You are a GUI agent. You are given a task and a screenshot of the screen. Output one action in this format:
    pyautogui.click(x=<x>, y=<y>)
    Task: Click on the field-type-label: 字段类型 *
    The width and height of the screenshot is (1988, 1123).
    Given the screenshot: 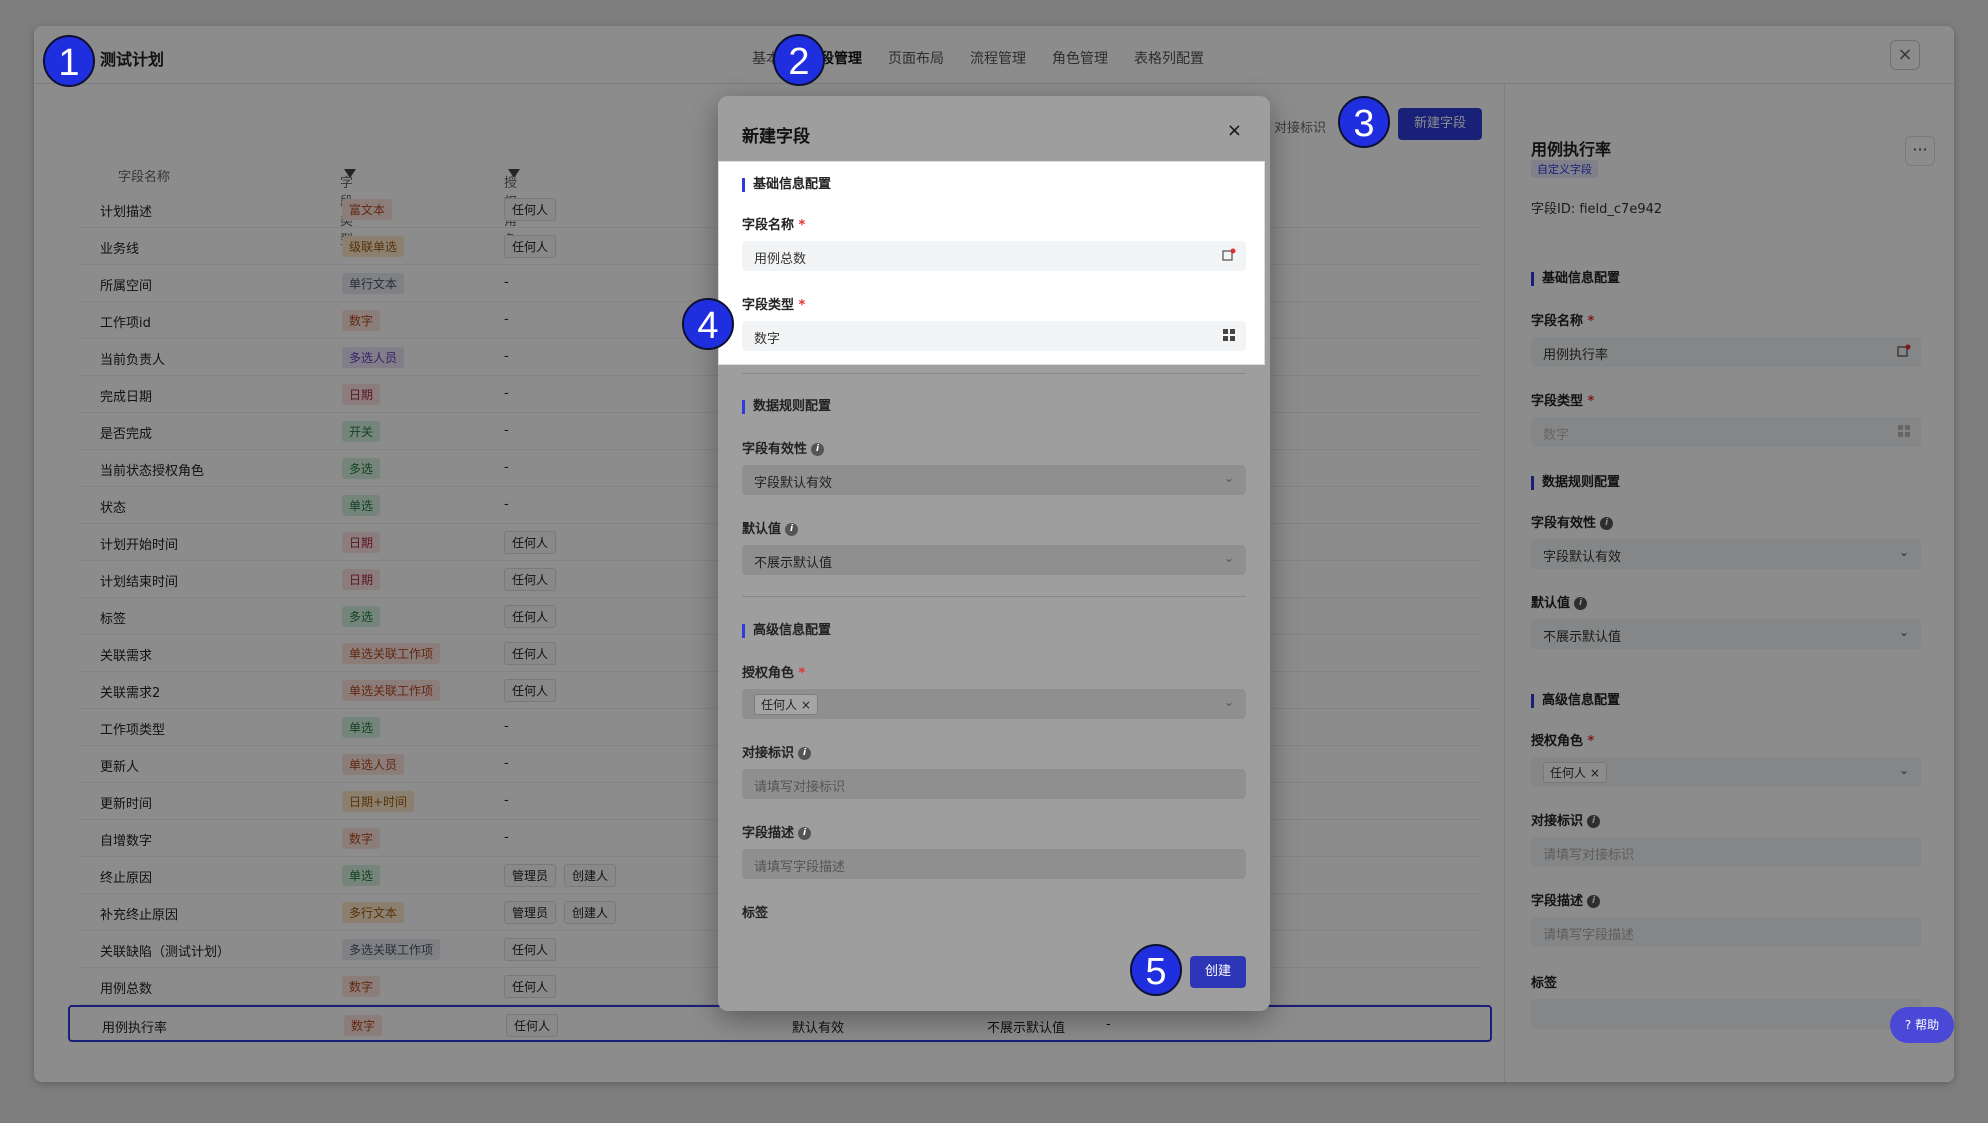 What is the action you would take?
    pyautogui.click(x=774, y=305)
    